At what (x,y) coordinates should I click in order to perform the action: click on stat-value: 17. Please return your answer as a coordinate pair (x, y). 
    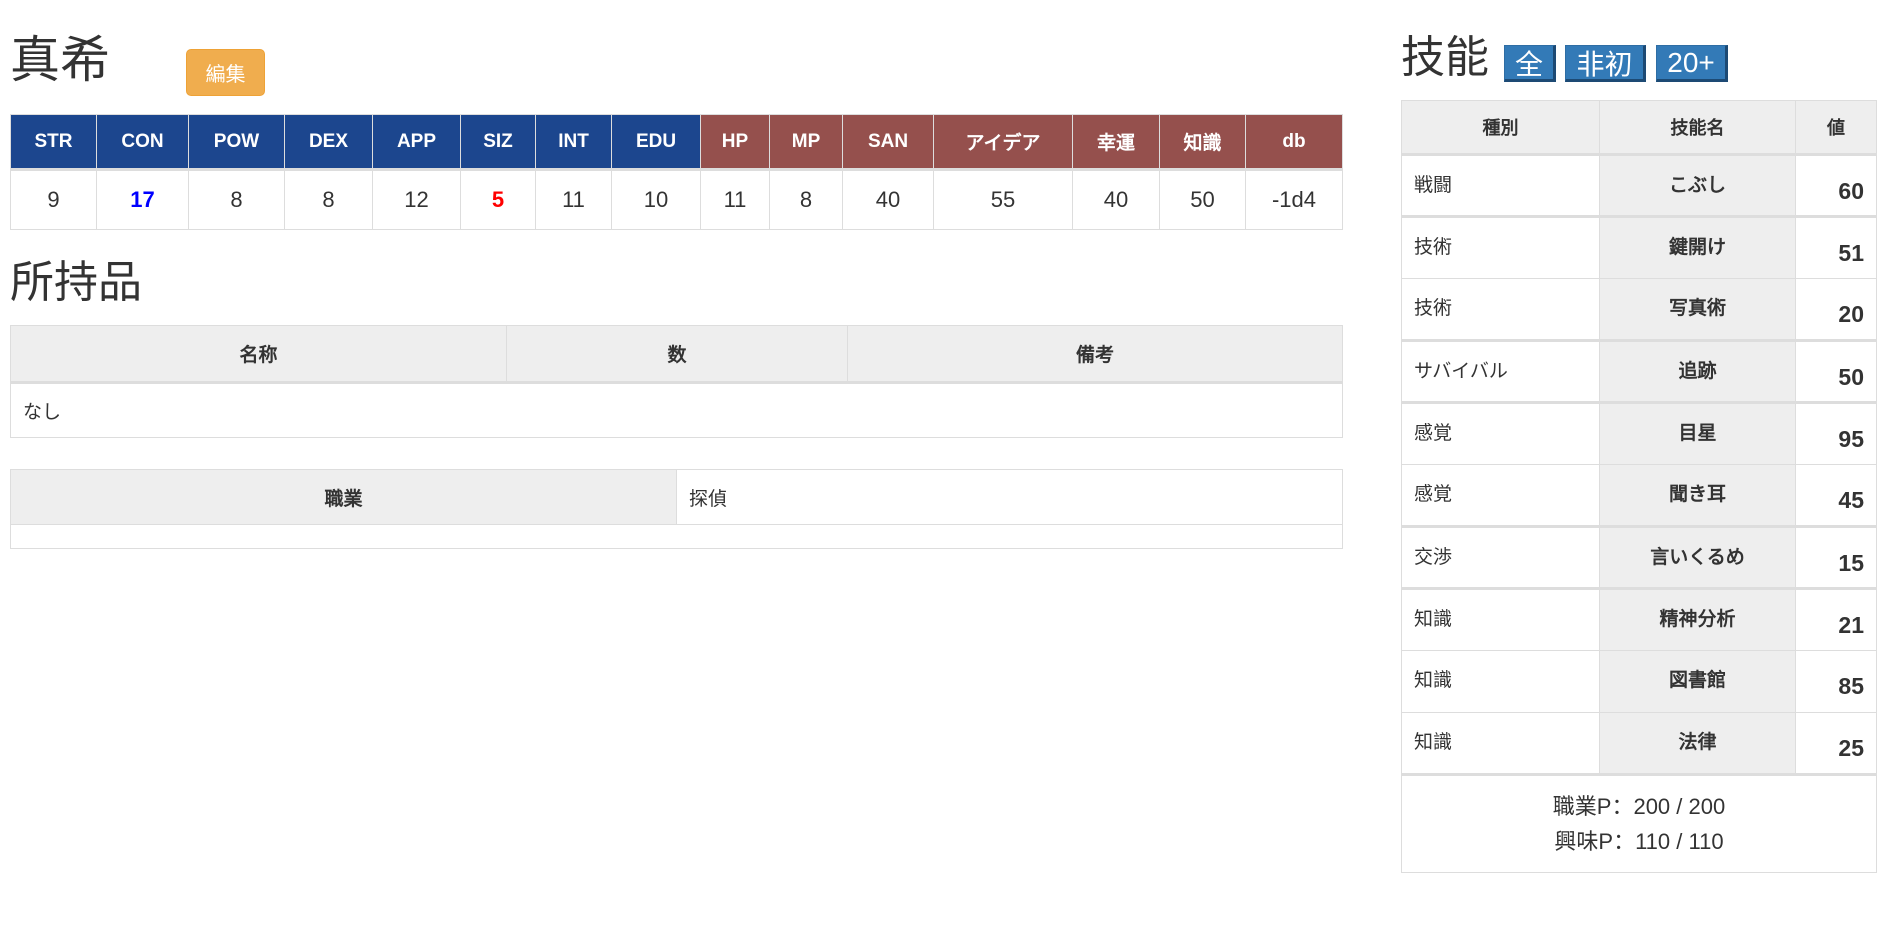
    Looking at the image, I should click on (142, 199).